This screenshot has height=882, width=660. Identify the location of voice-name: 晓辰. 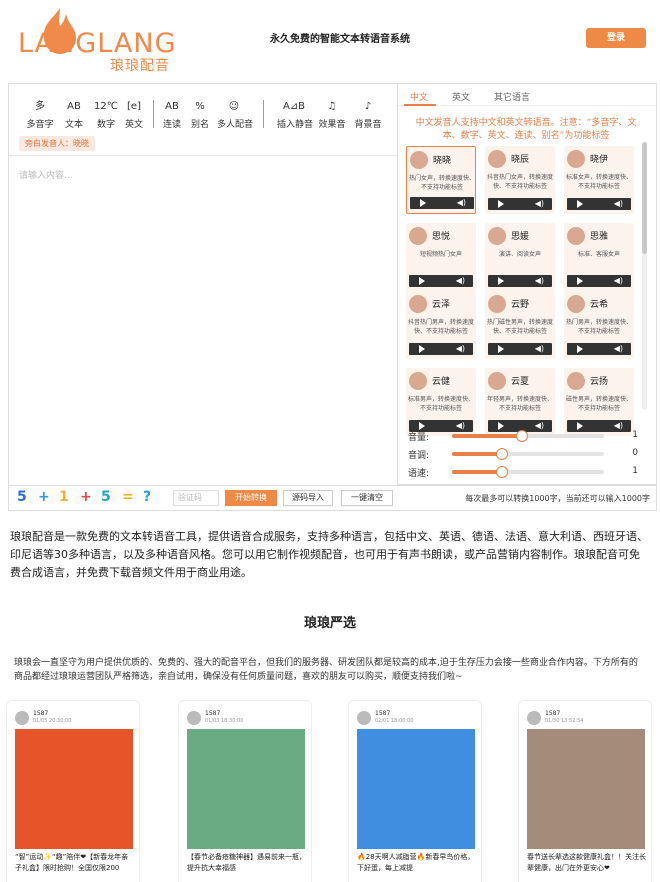
(520, 160).